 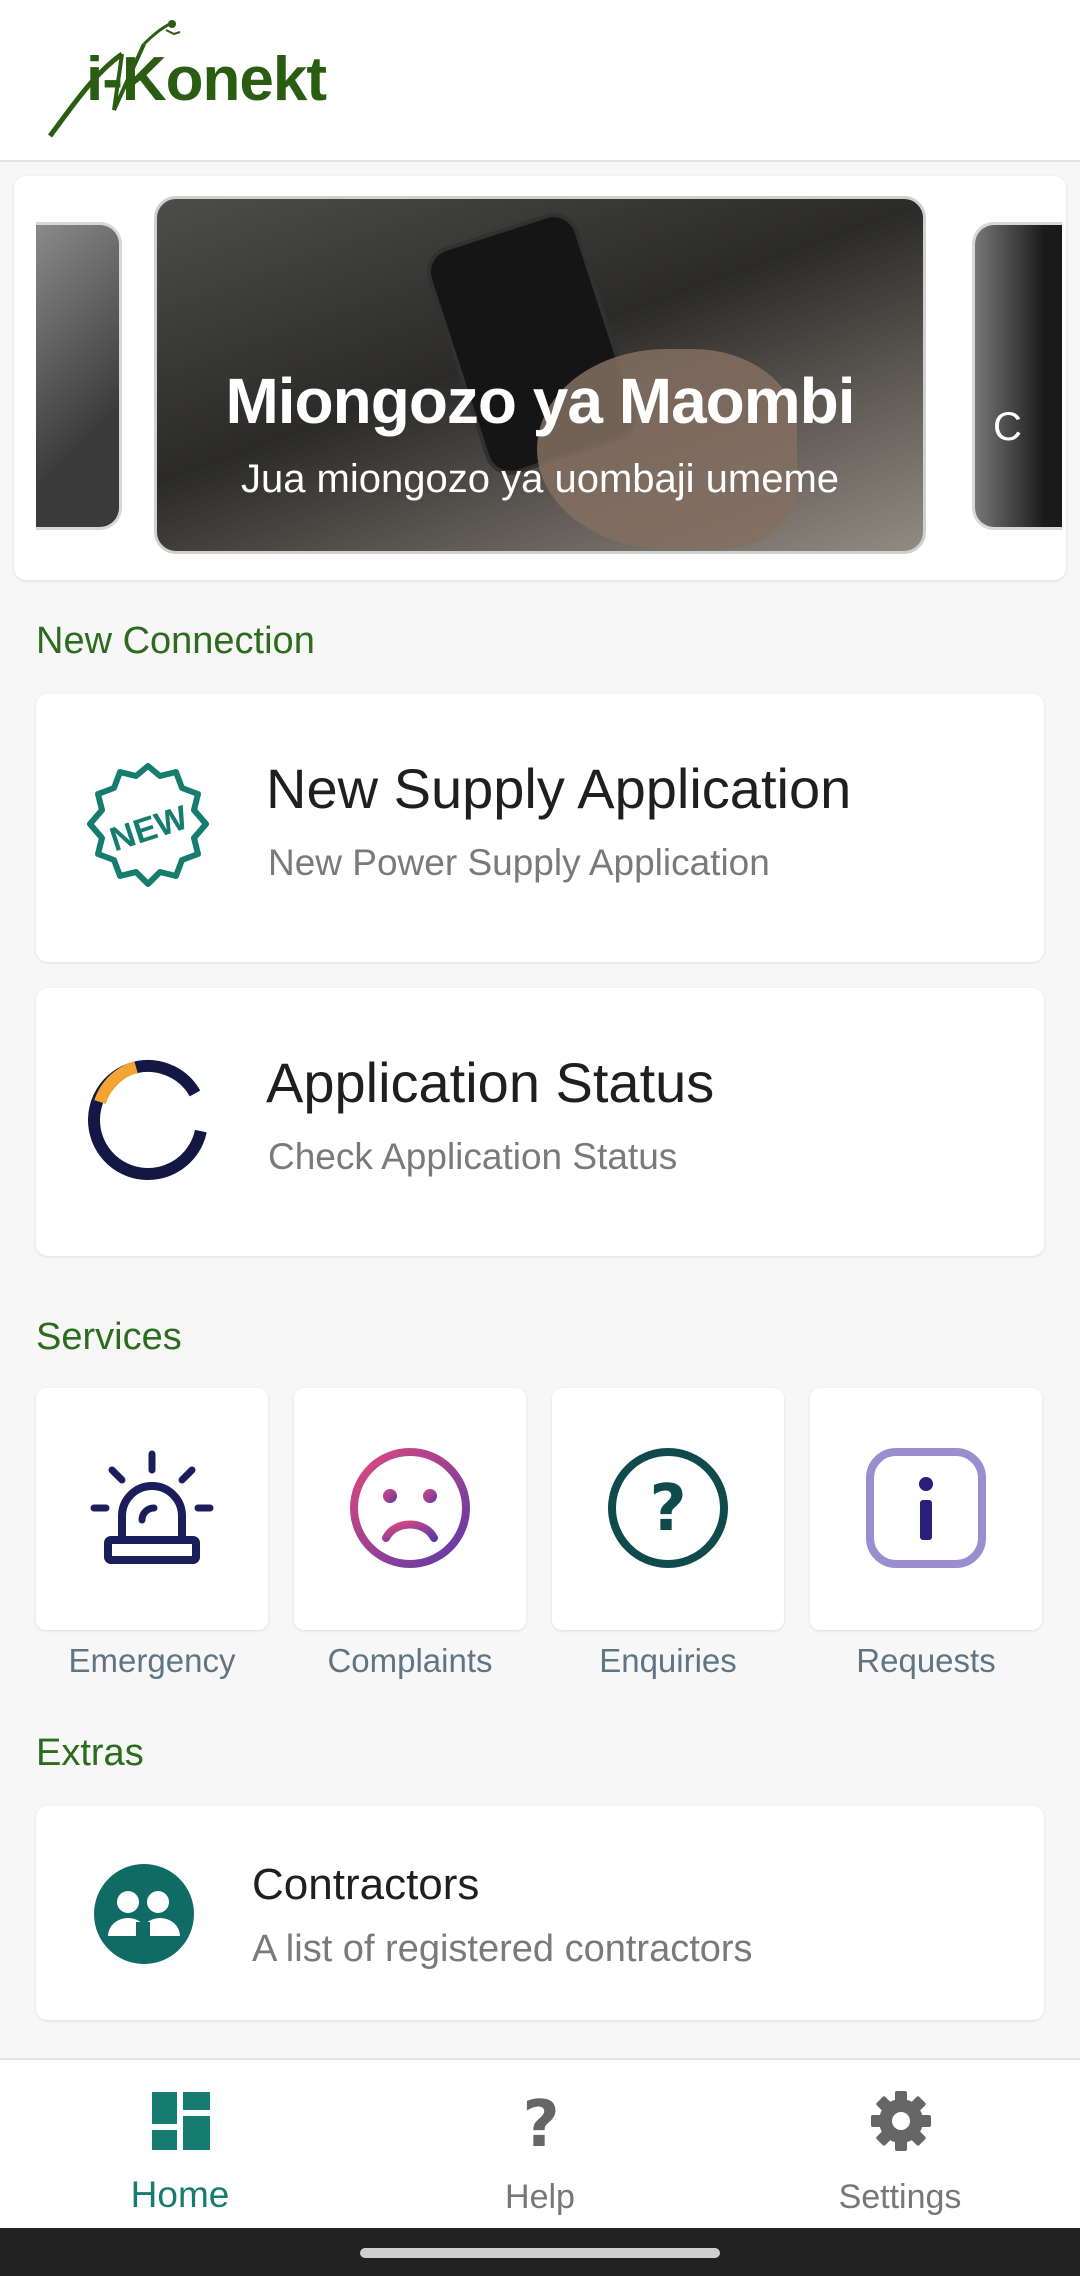 I want to click on slide-title: Miongozo ya Maombi, so click(x=540, y=401).